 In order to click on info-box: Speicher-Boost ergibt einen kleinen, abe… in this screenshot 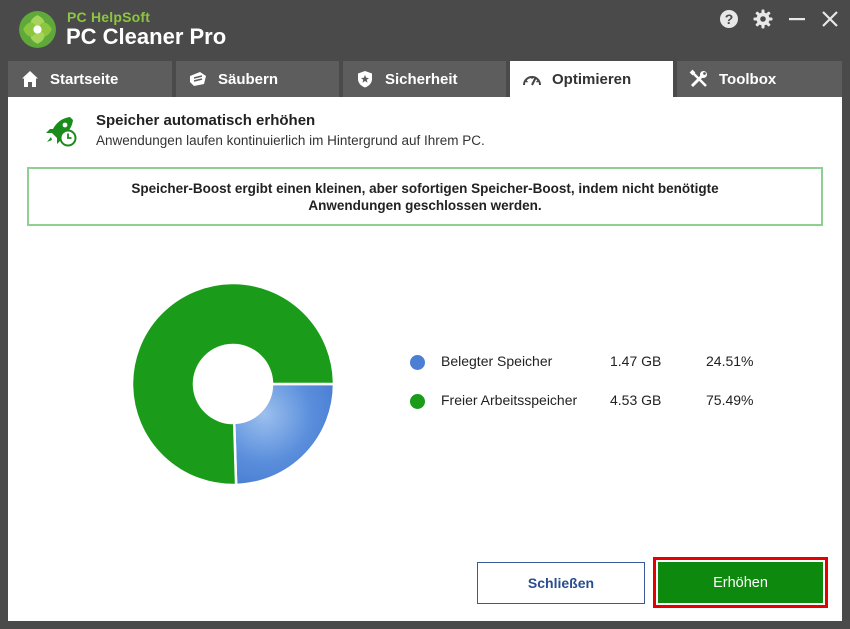, I will do `click(425, 196)`.